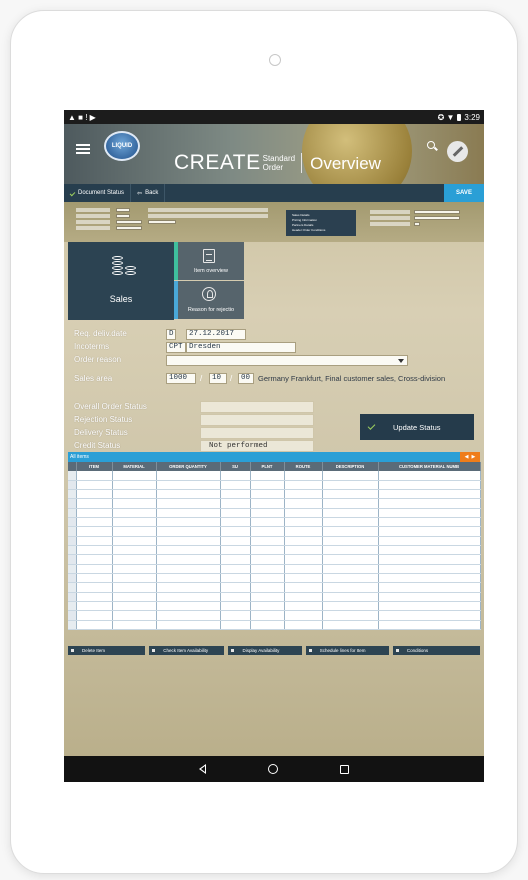  I want to click on sales-org-field: 1000, so click(181, 378).